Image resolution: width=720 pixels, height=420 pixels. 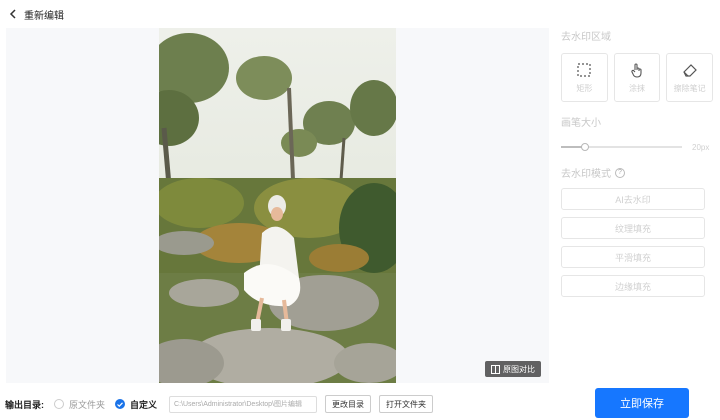 I want to click on page-title: 重新编辑, so click(x=44, y=16).